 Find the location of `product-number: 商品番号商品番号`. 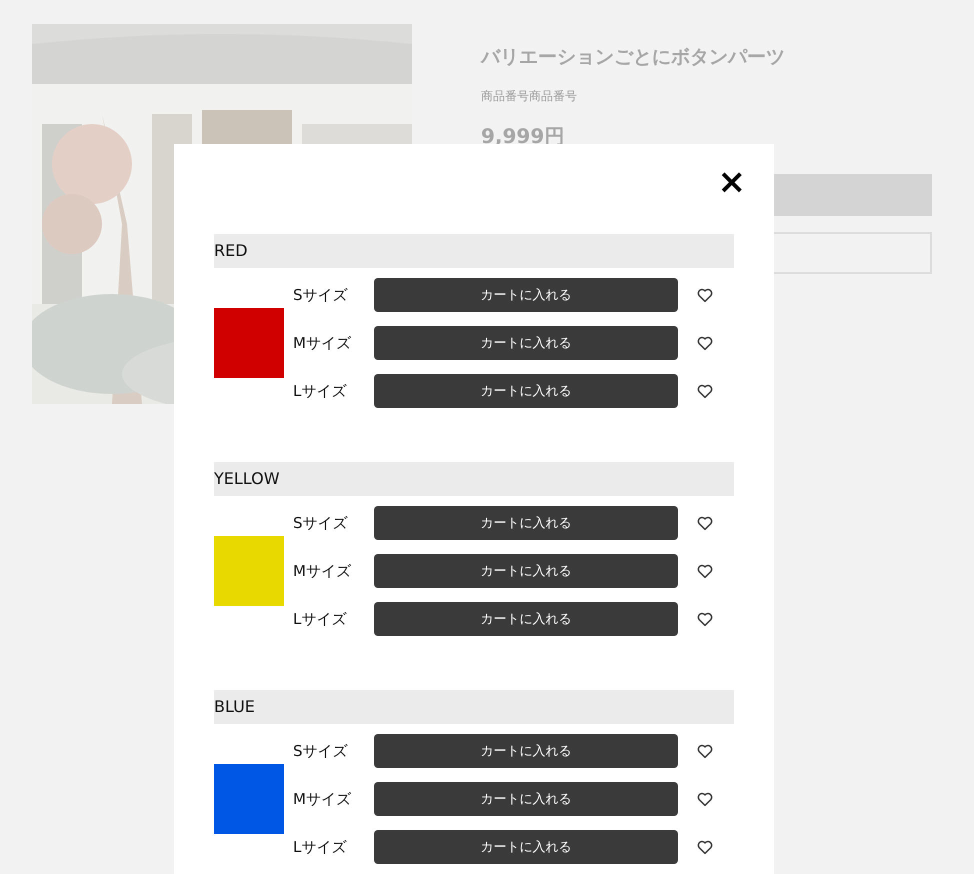

product-number: 商品番号商品番号 is located at coordinates (529, 96).